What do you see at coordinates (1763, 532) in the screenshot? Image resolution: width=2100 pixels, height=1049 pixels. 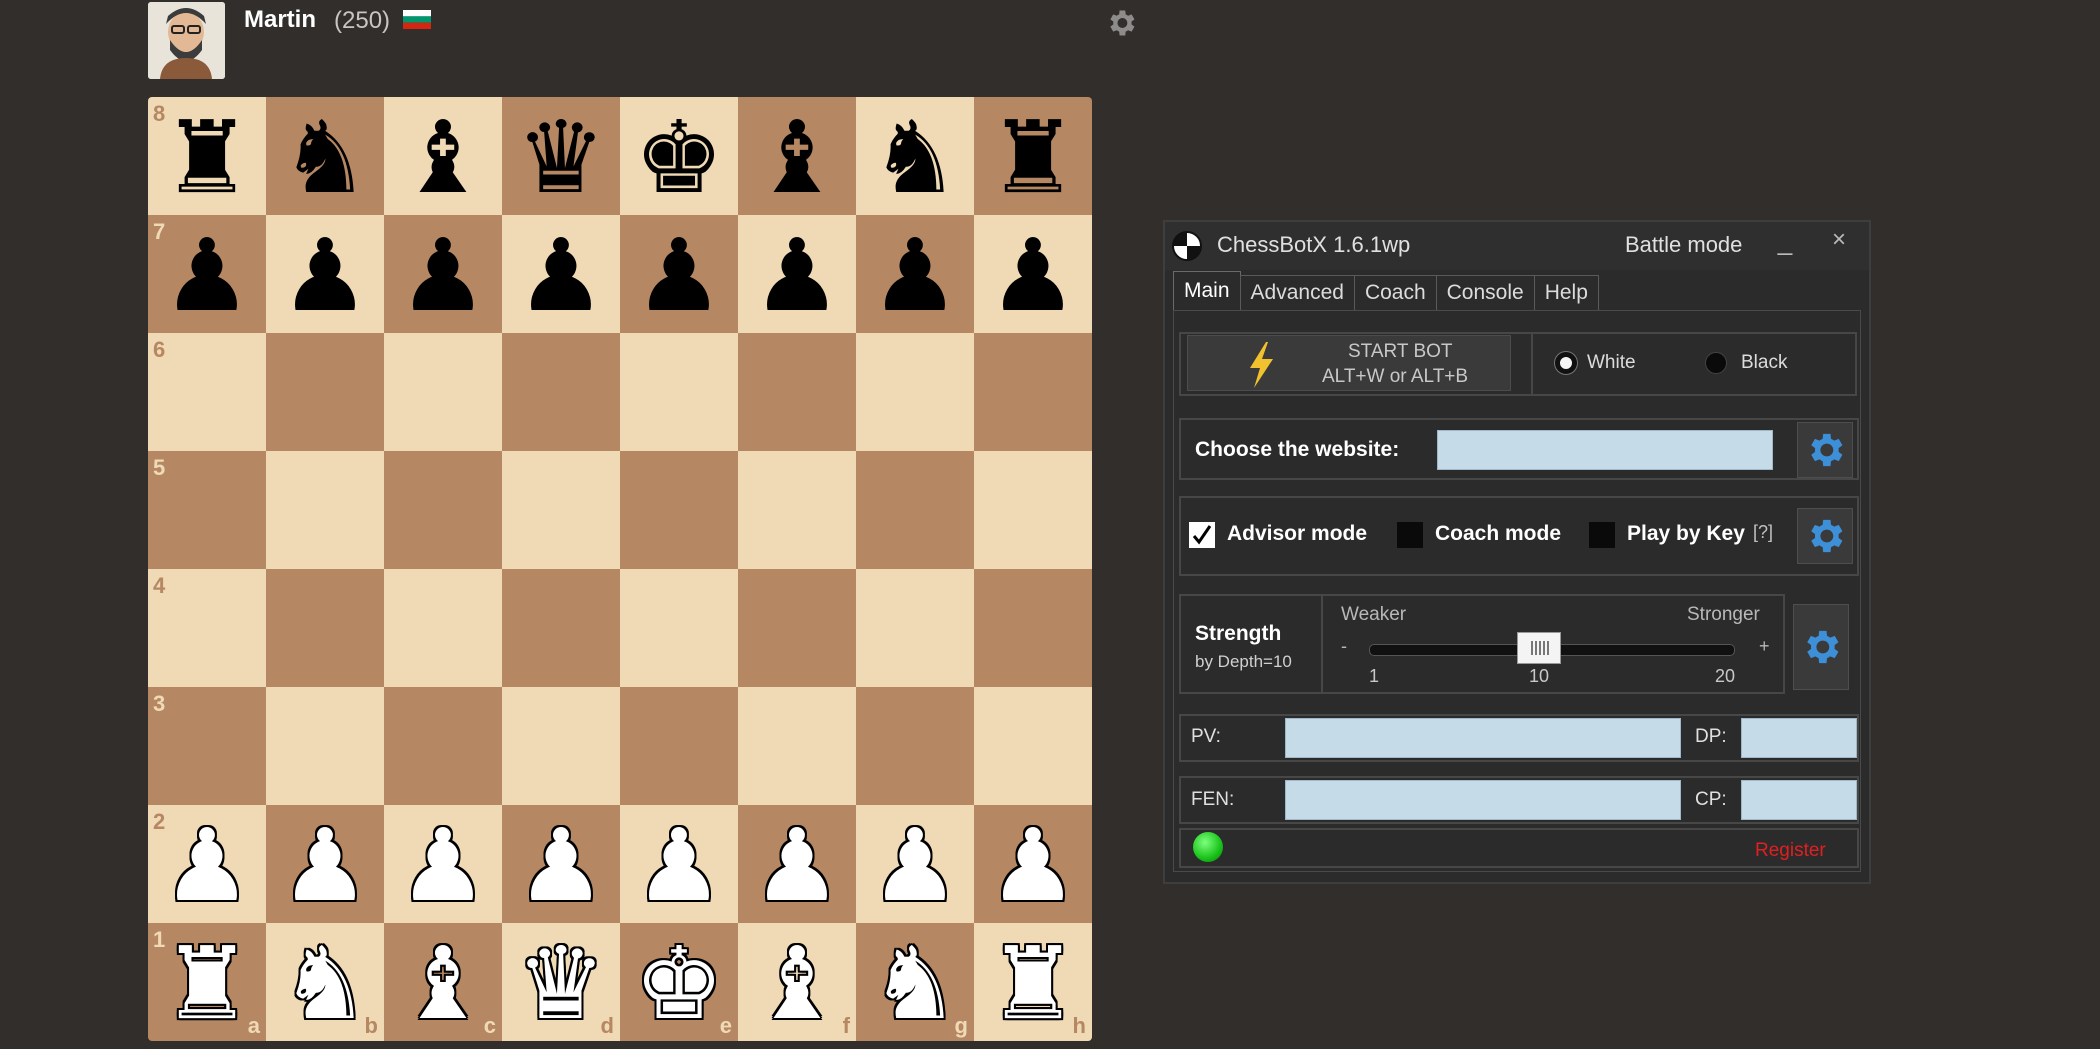 I see `play-by-key-help-link: [?]` at bounding box center [1763, 532].